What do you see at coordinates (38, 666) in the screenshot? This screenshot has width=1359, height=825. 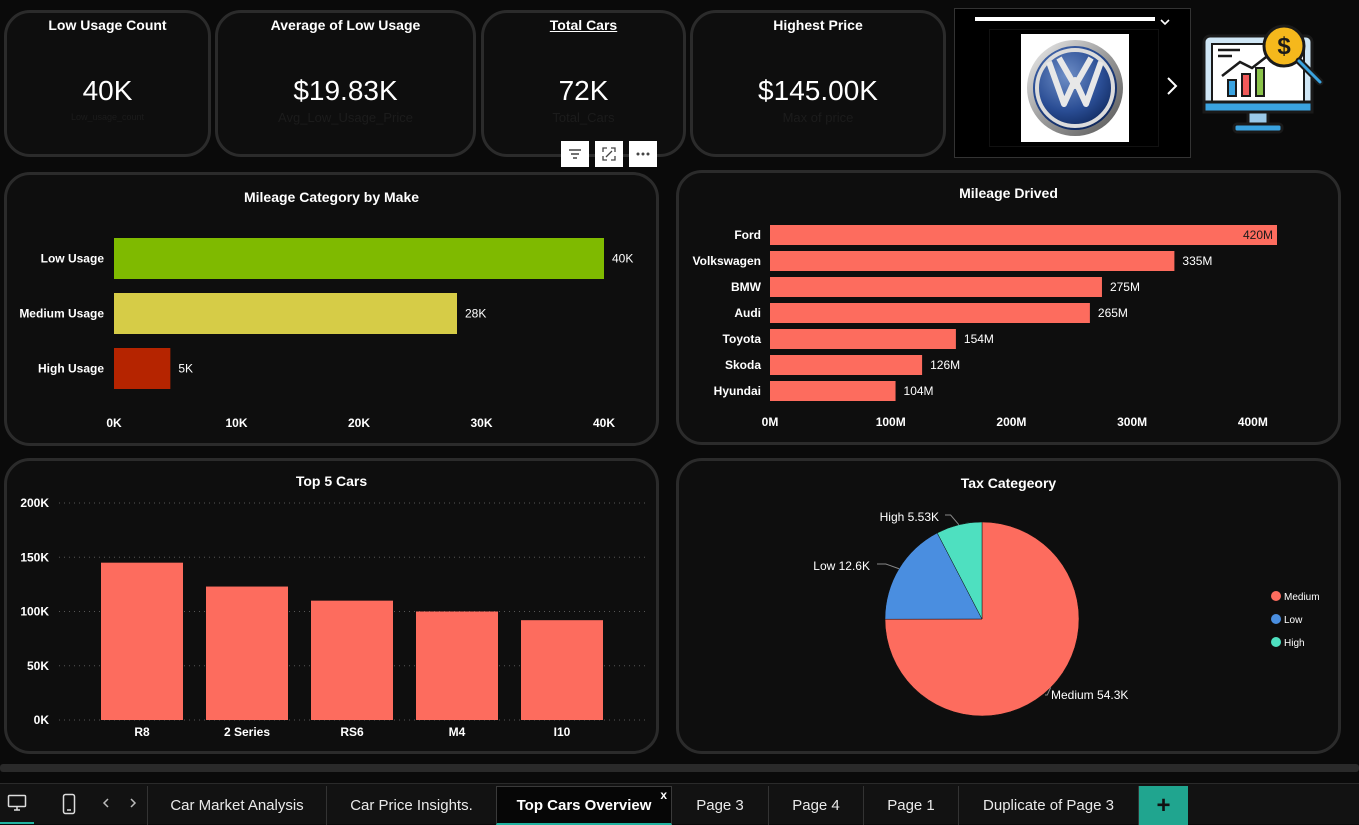 I see `y-tick-label: 50K` at bounding box center [38, 666].